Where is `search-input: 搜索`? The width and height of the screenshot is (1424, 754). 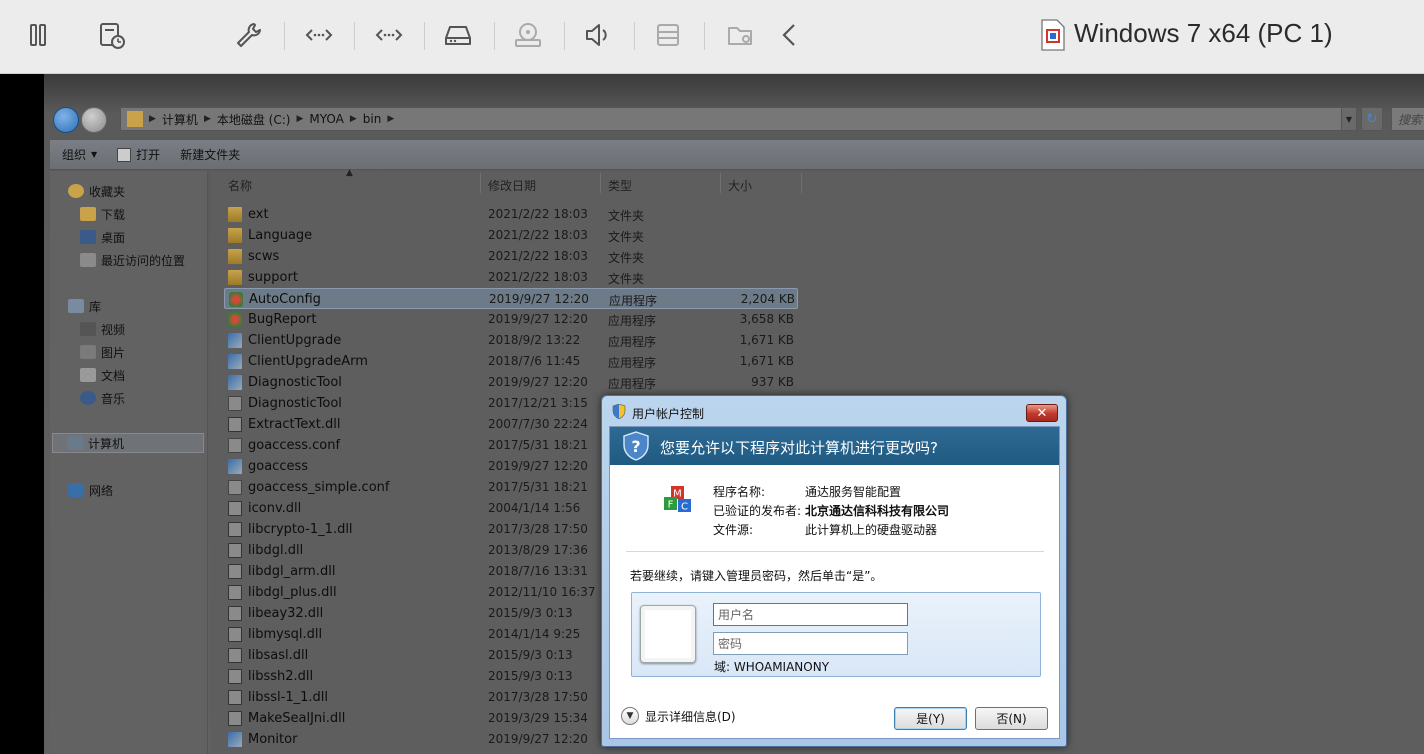 search-input: 搜索 is located at coordinates (1407, 119).